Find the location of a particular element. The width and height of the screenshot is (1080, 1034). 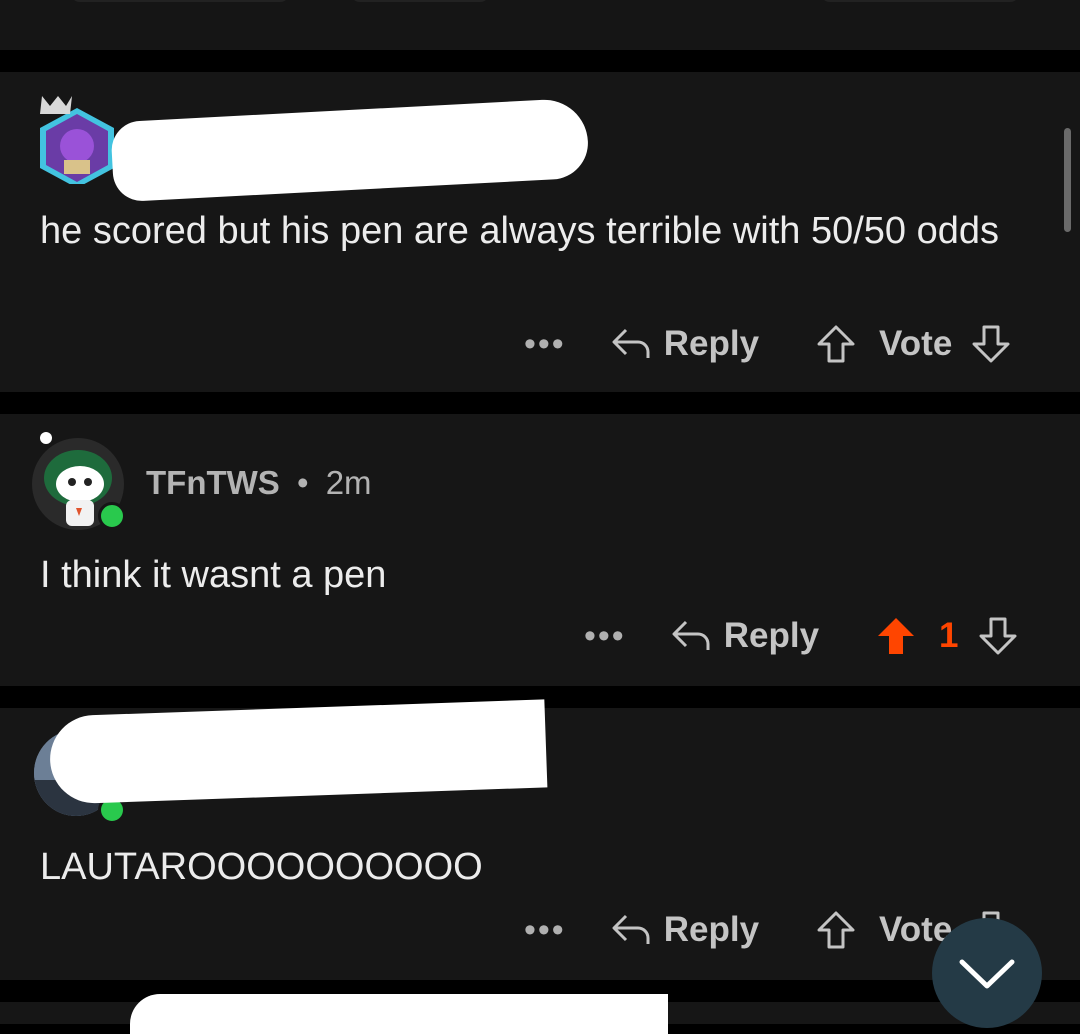

username-link: TFnTWS is located at coordinates (213, 482).